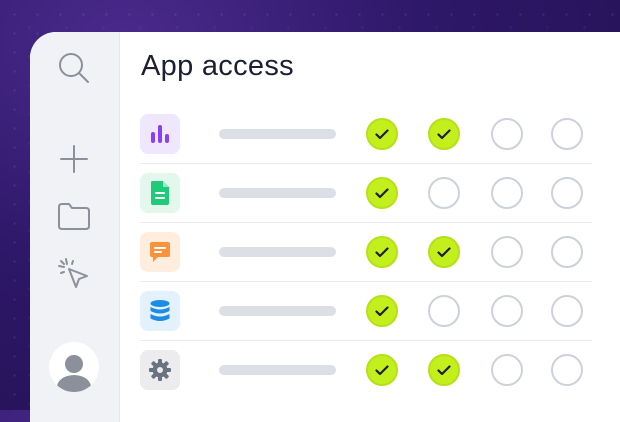 The height and width of the screenshot is (422, 620). I want to click on document-icon, so click(160, 193).